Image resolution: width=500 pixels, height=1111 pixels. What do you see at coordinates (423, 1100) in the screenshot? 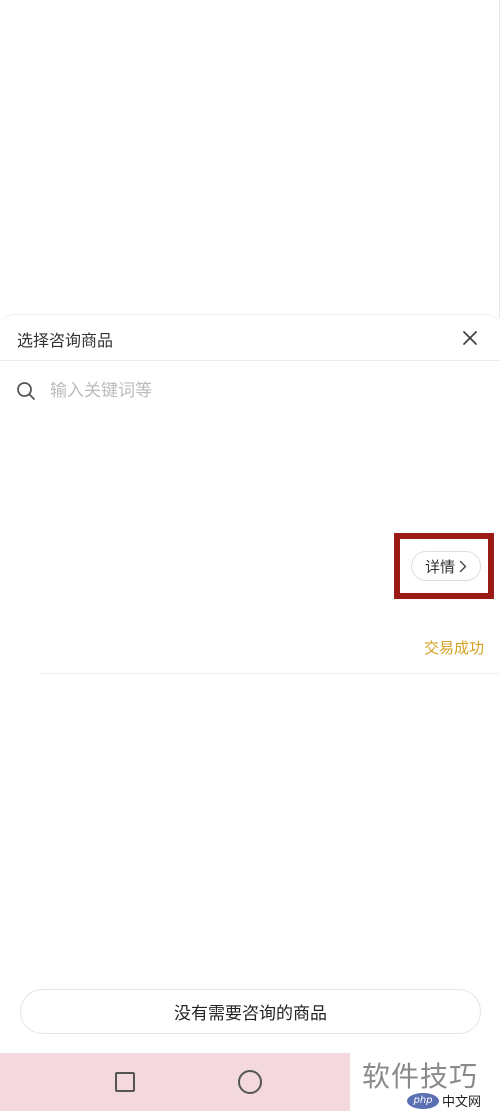
I see `php-logo: php` at bounding box center [423, 1100].